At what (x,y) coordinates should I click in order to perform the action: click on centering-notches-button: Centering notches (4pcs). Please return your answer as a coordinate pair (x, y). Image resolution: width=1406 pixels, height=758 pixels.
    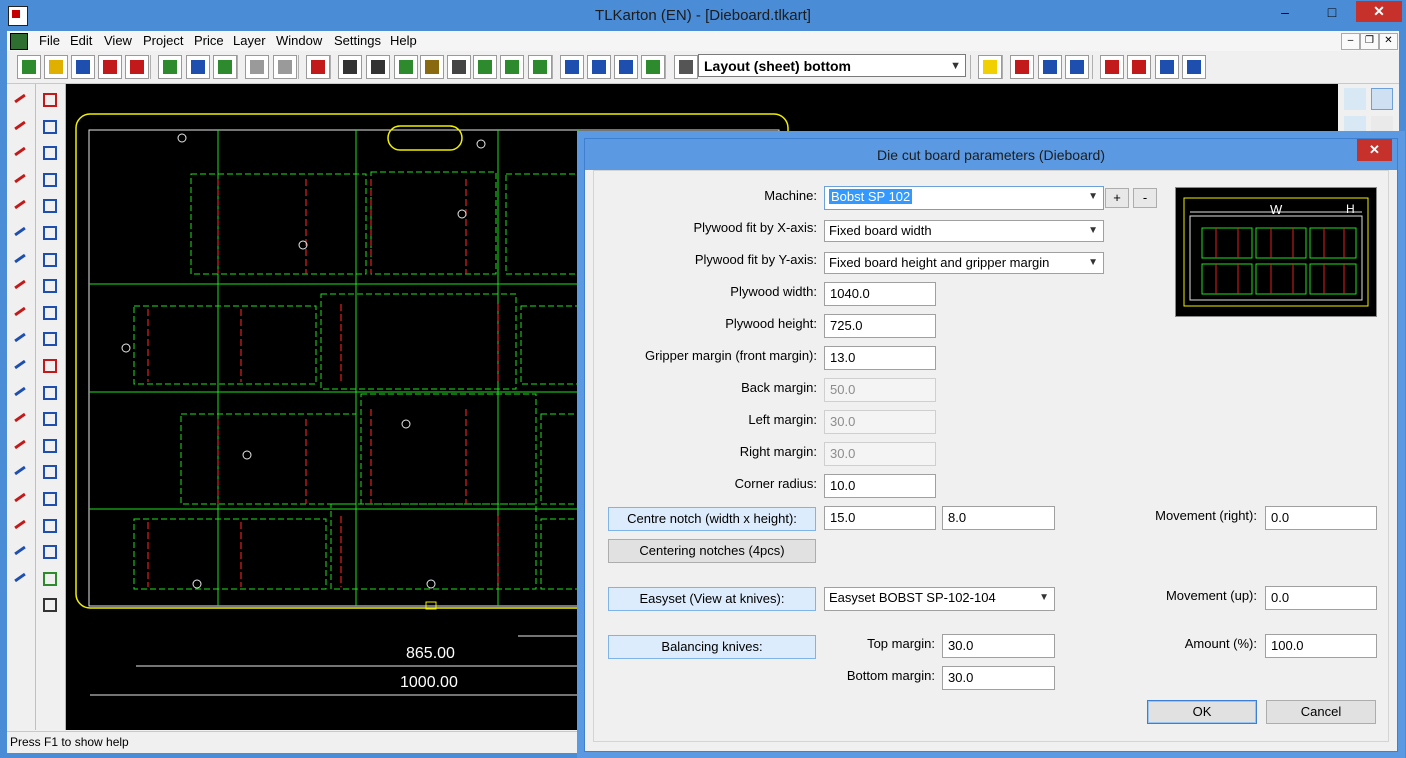
    Looking at the image, I should click on (712, 551).